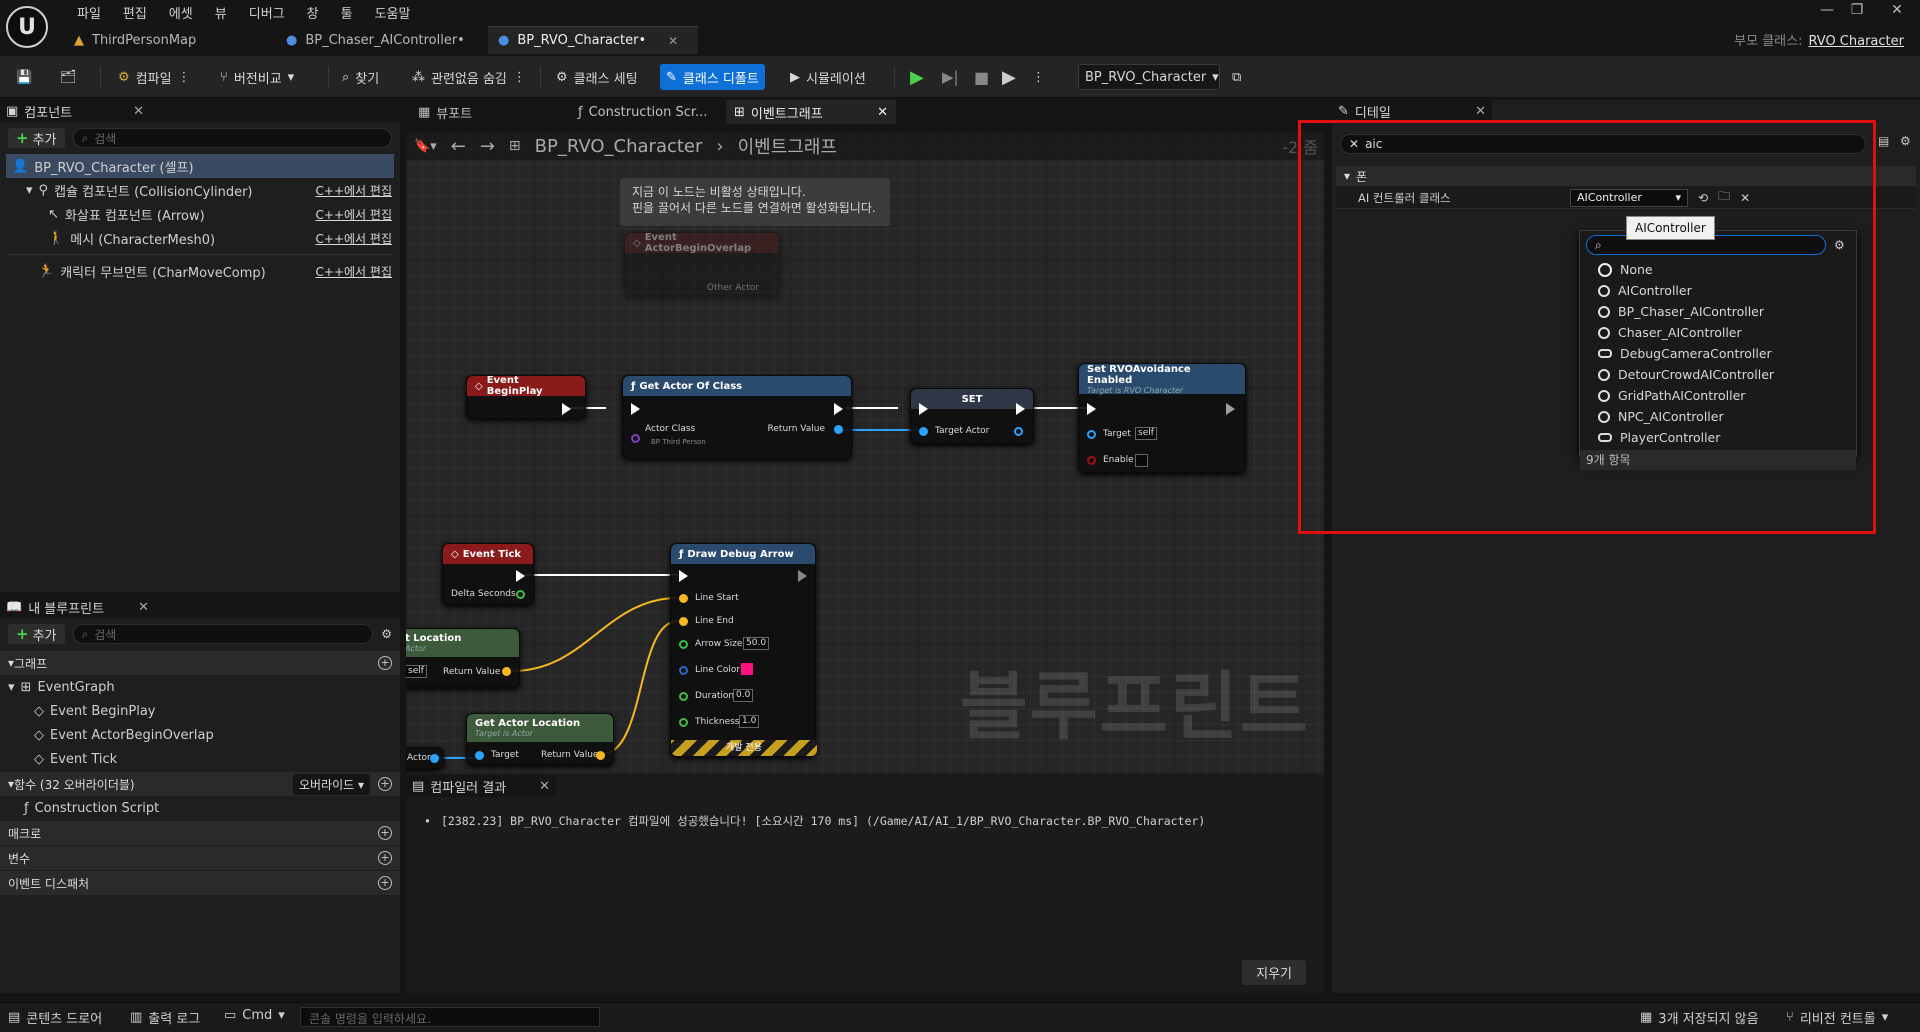 Image resolution: width=1920 pixels, height=1032 pixels. Describe the element at coordinates (702, 264) in the screenshot. I see `node-event-actor-begin-overlap: ◇ Event ActorBeginOverlap Other Actor` at that location.